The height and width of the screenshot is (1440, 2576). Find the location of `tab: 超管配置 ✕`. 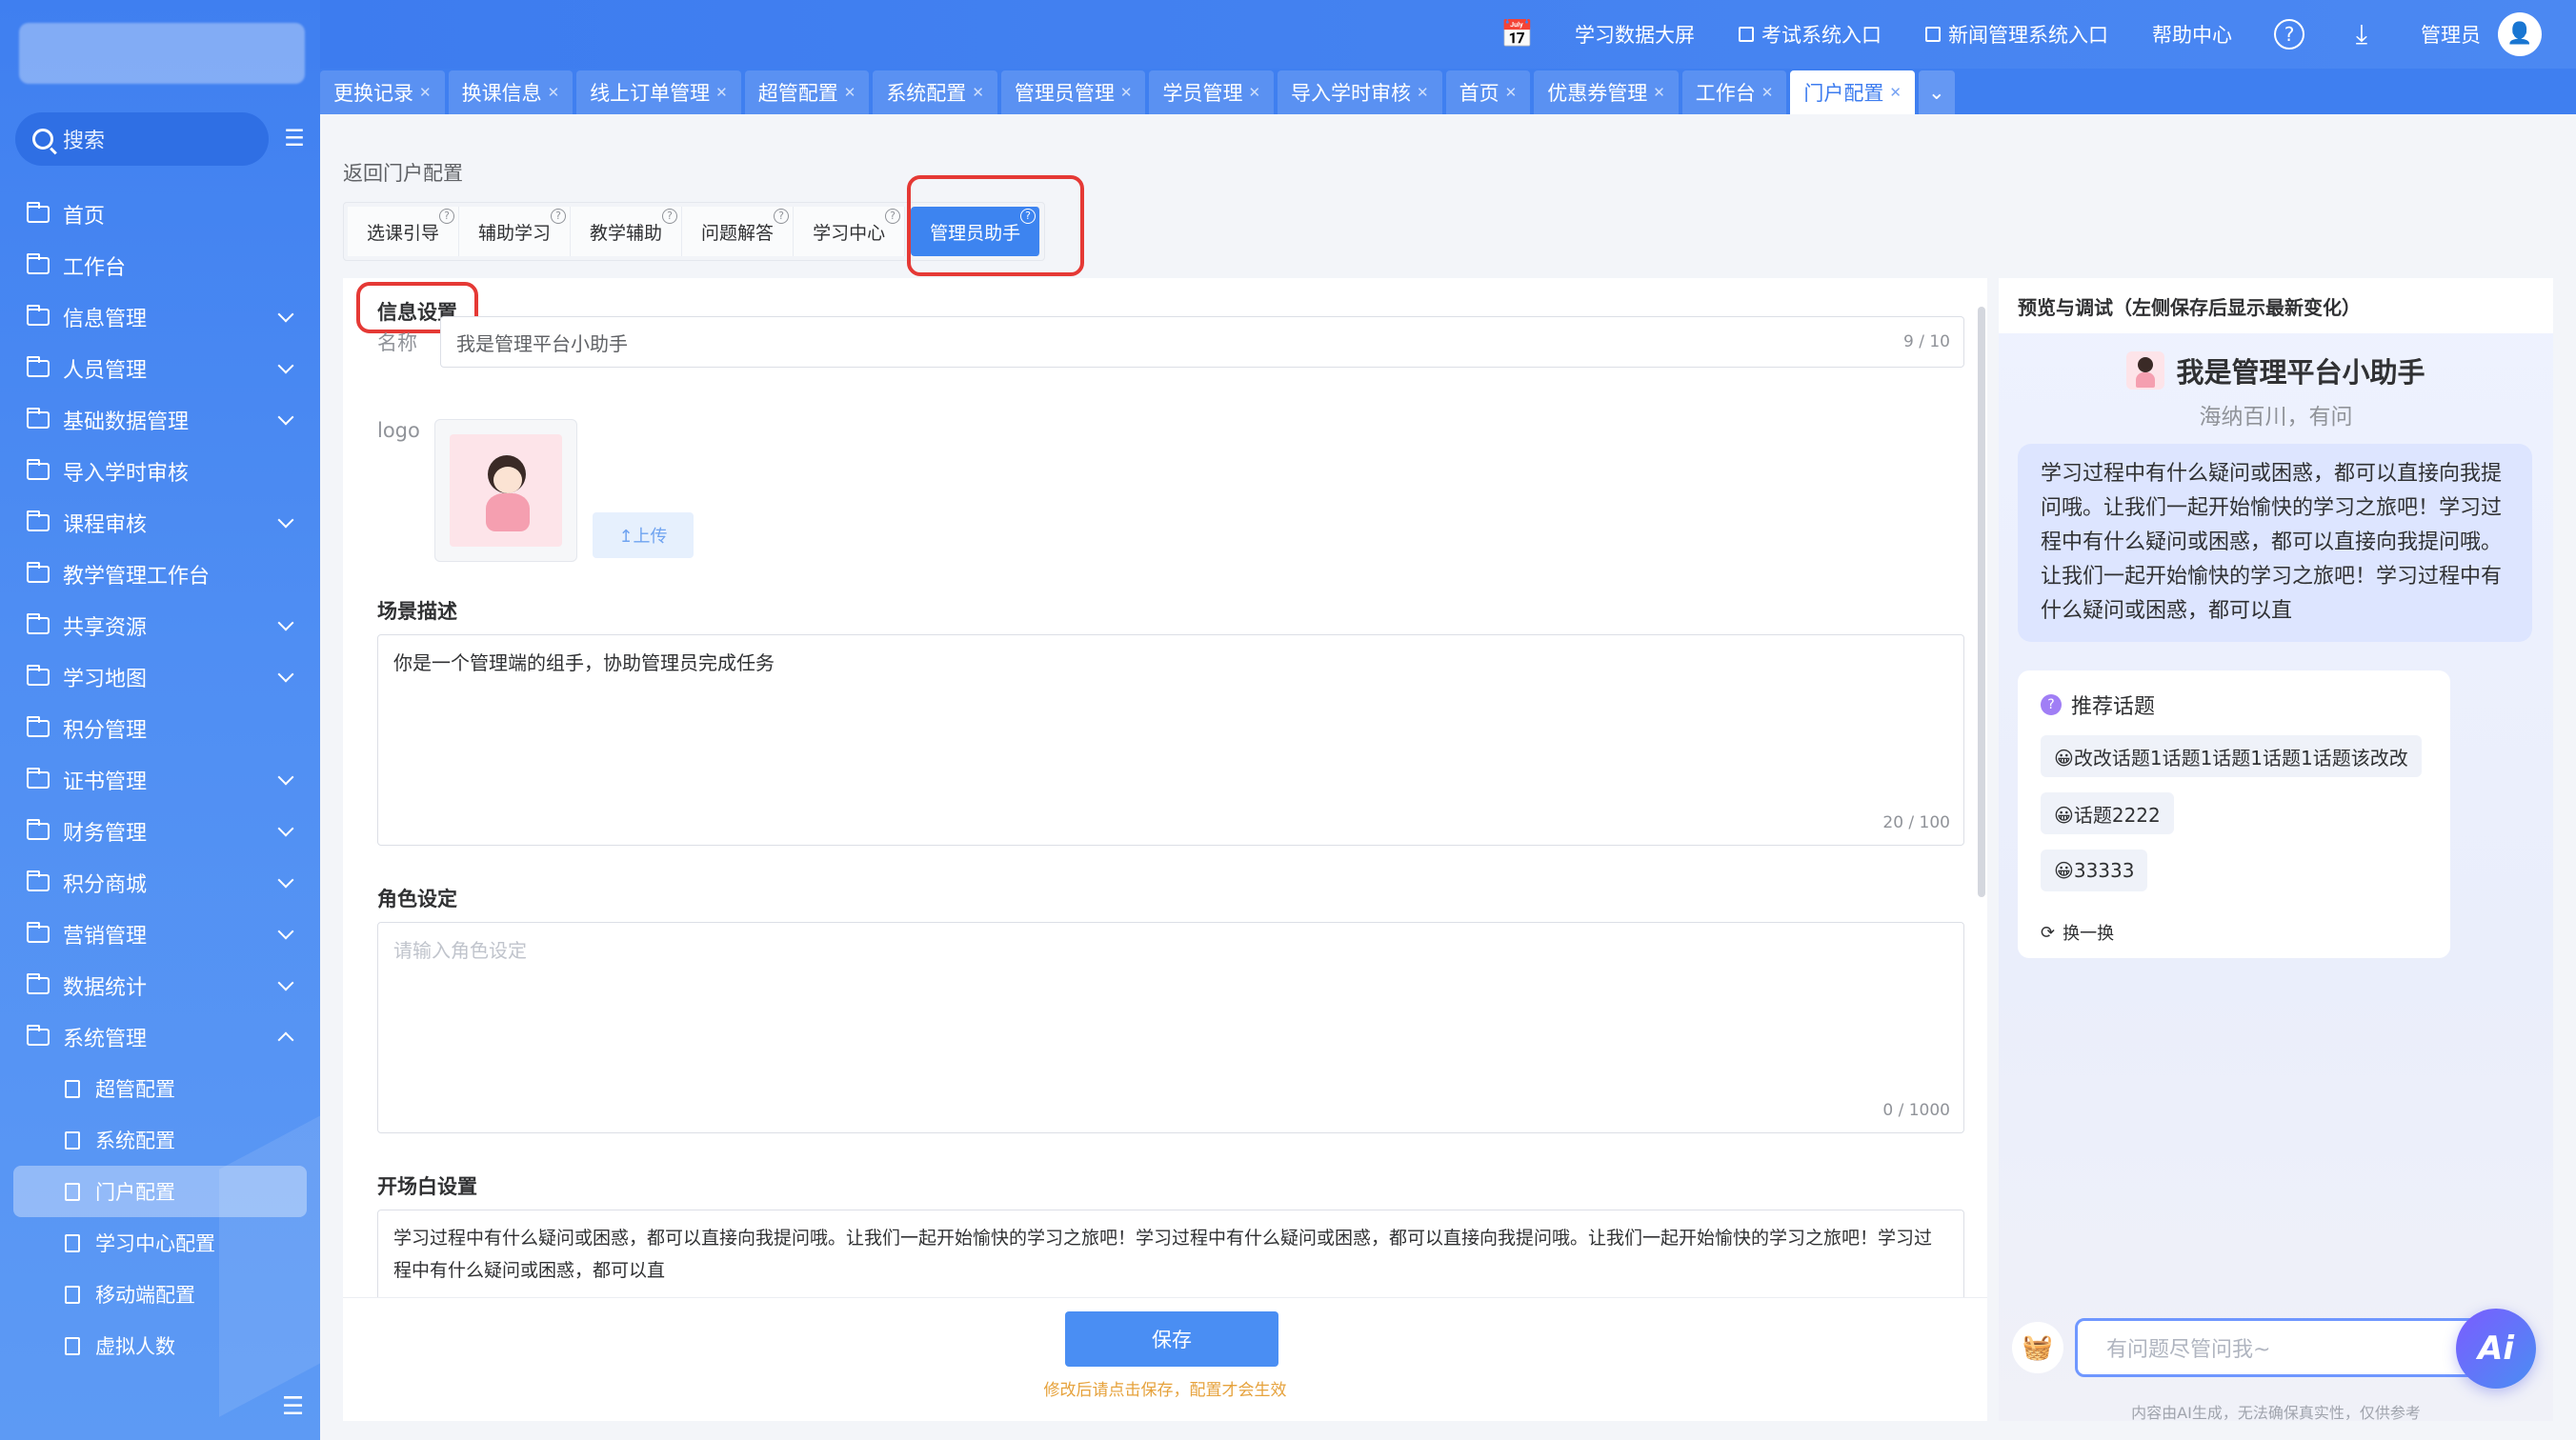

tab: 超管配置 ✕ is located at coordinates (807, 92).